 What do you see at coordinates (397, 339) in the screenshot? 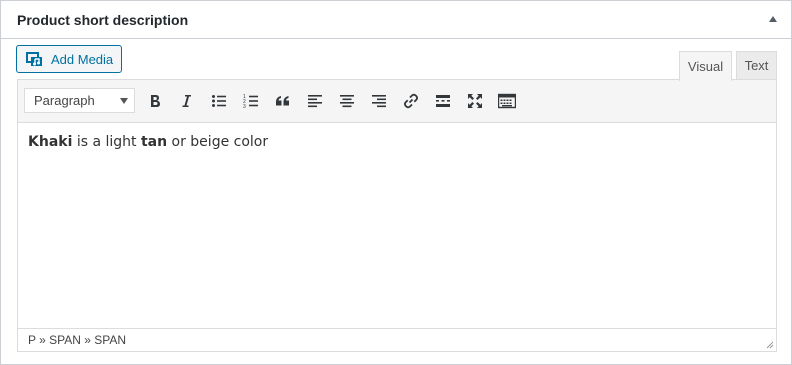
I see `editor-statusbar: P » SPAN » SPAN` at bounding box center [397, 339].